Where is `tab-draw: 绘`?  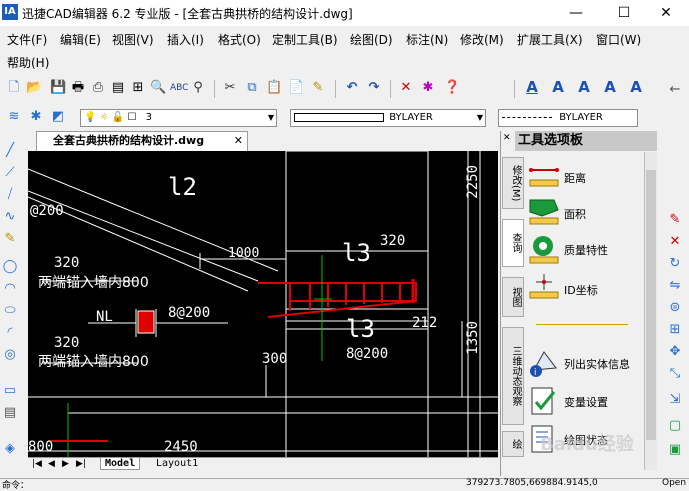
tab-draw: 绘 is located at coordinates (513, 444).